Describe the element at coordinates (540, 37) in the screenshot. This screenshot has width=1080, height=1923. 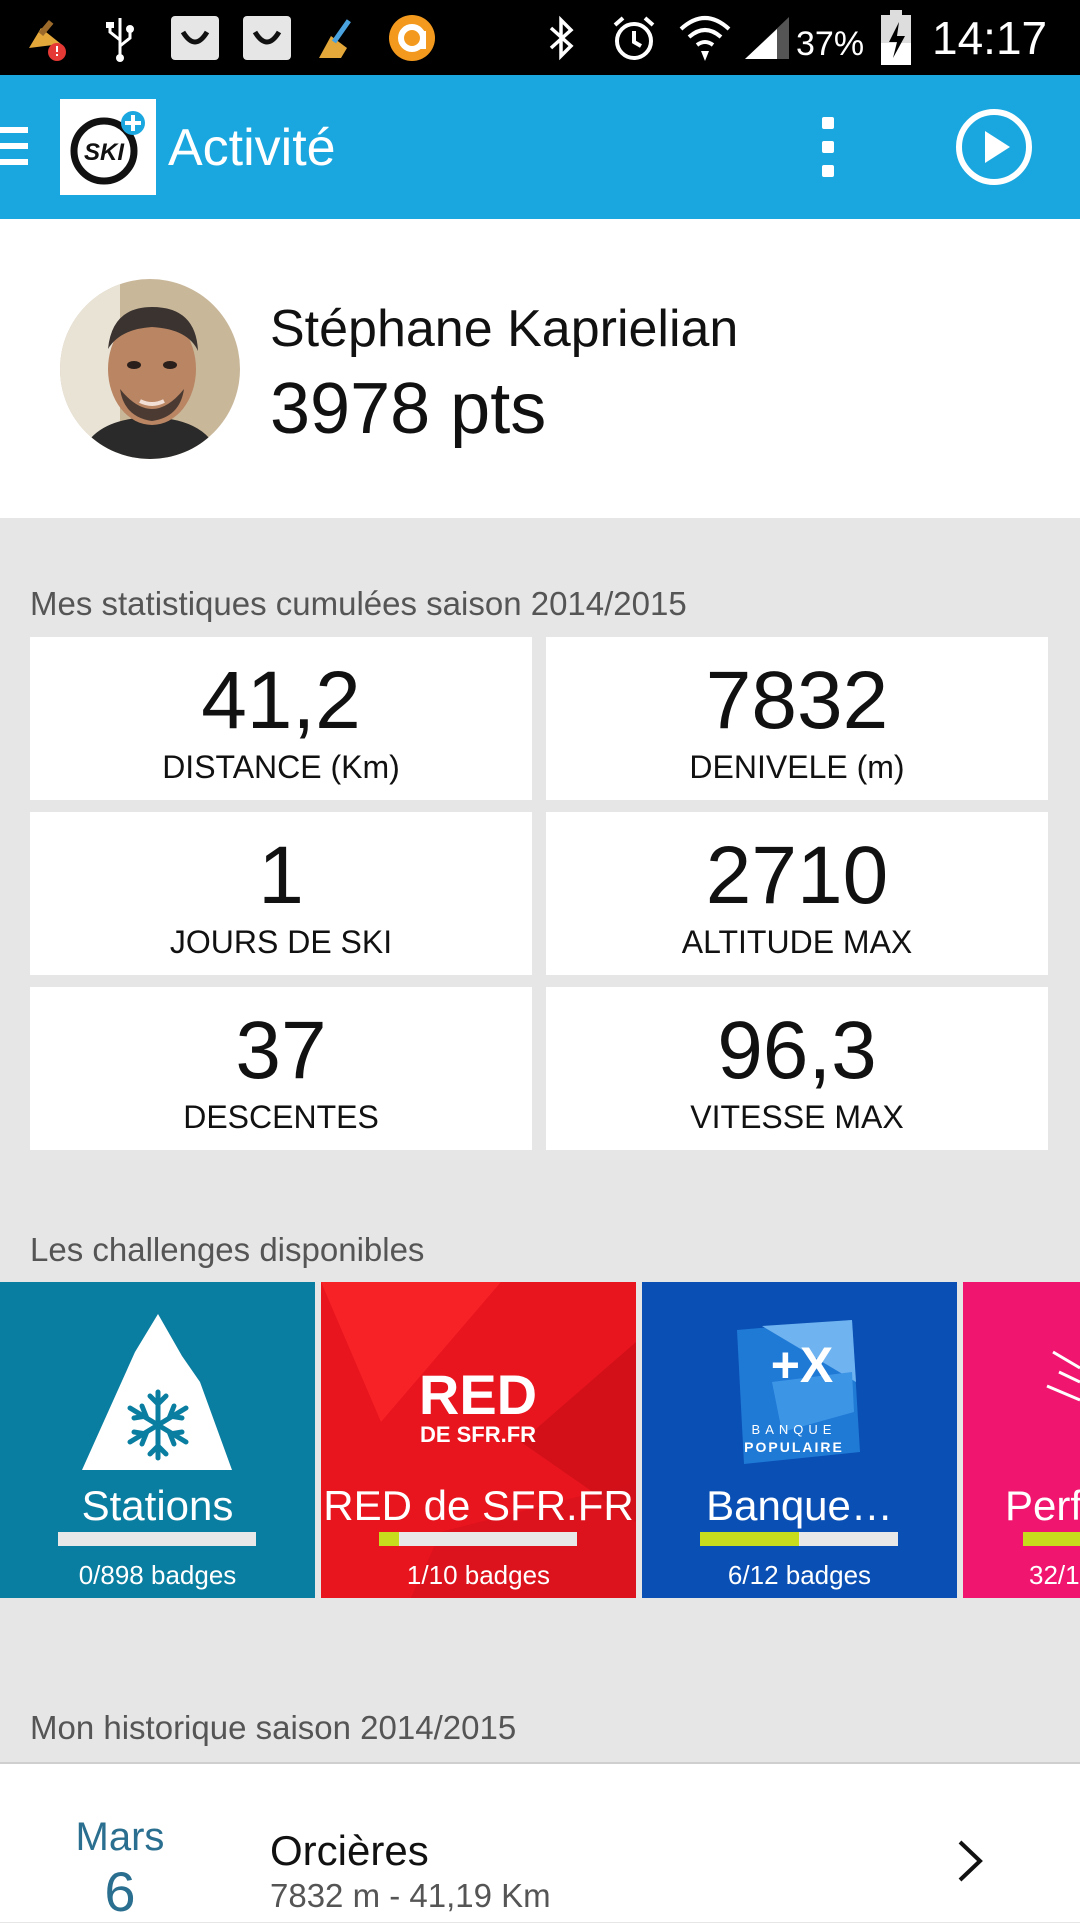
I see `status-bar: 37% 14:17` at that location.